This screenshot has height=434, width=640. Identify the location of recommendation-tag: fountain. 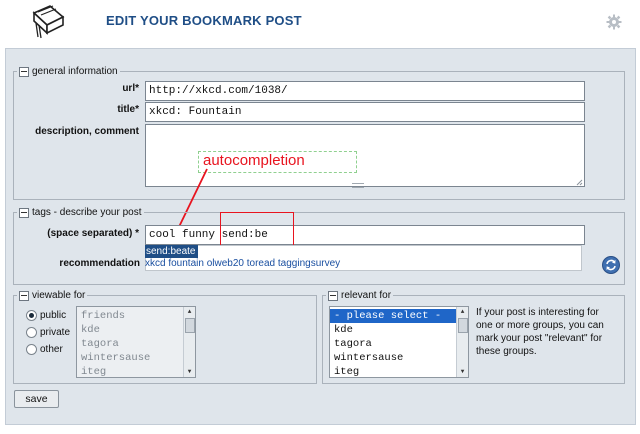
(186, 263).